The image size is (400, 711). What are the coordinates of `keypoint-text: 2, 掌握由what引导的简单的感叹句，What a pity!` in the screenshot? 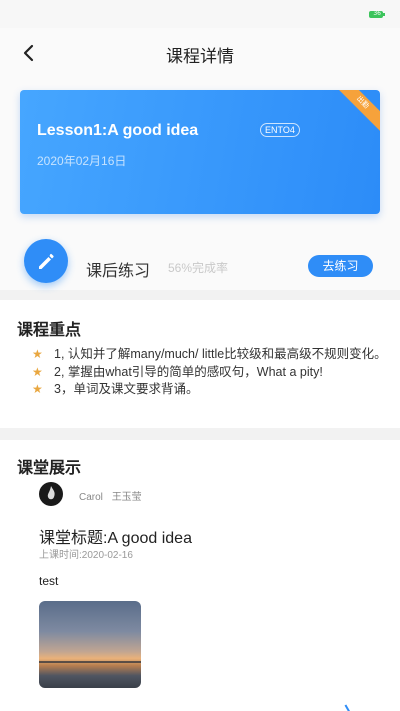 It's located at (188, 371).